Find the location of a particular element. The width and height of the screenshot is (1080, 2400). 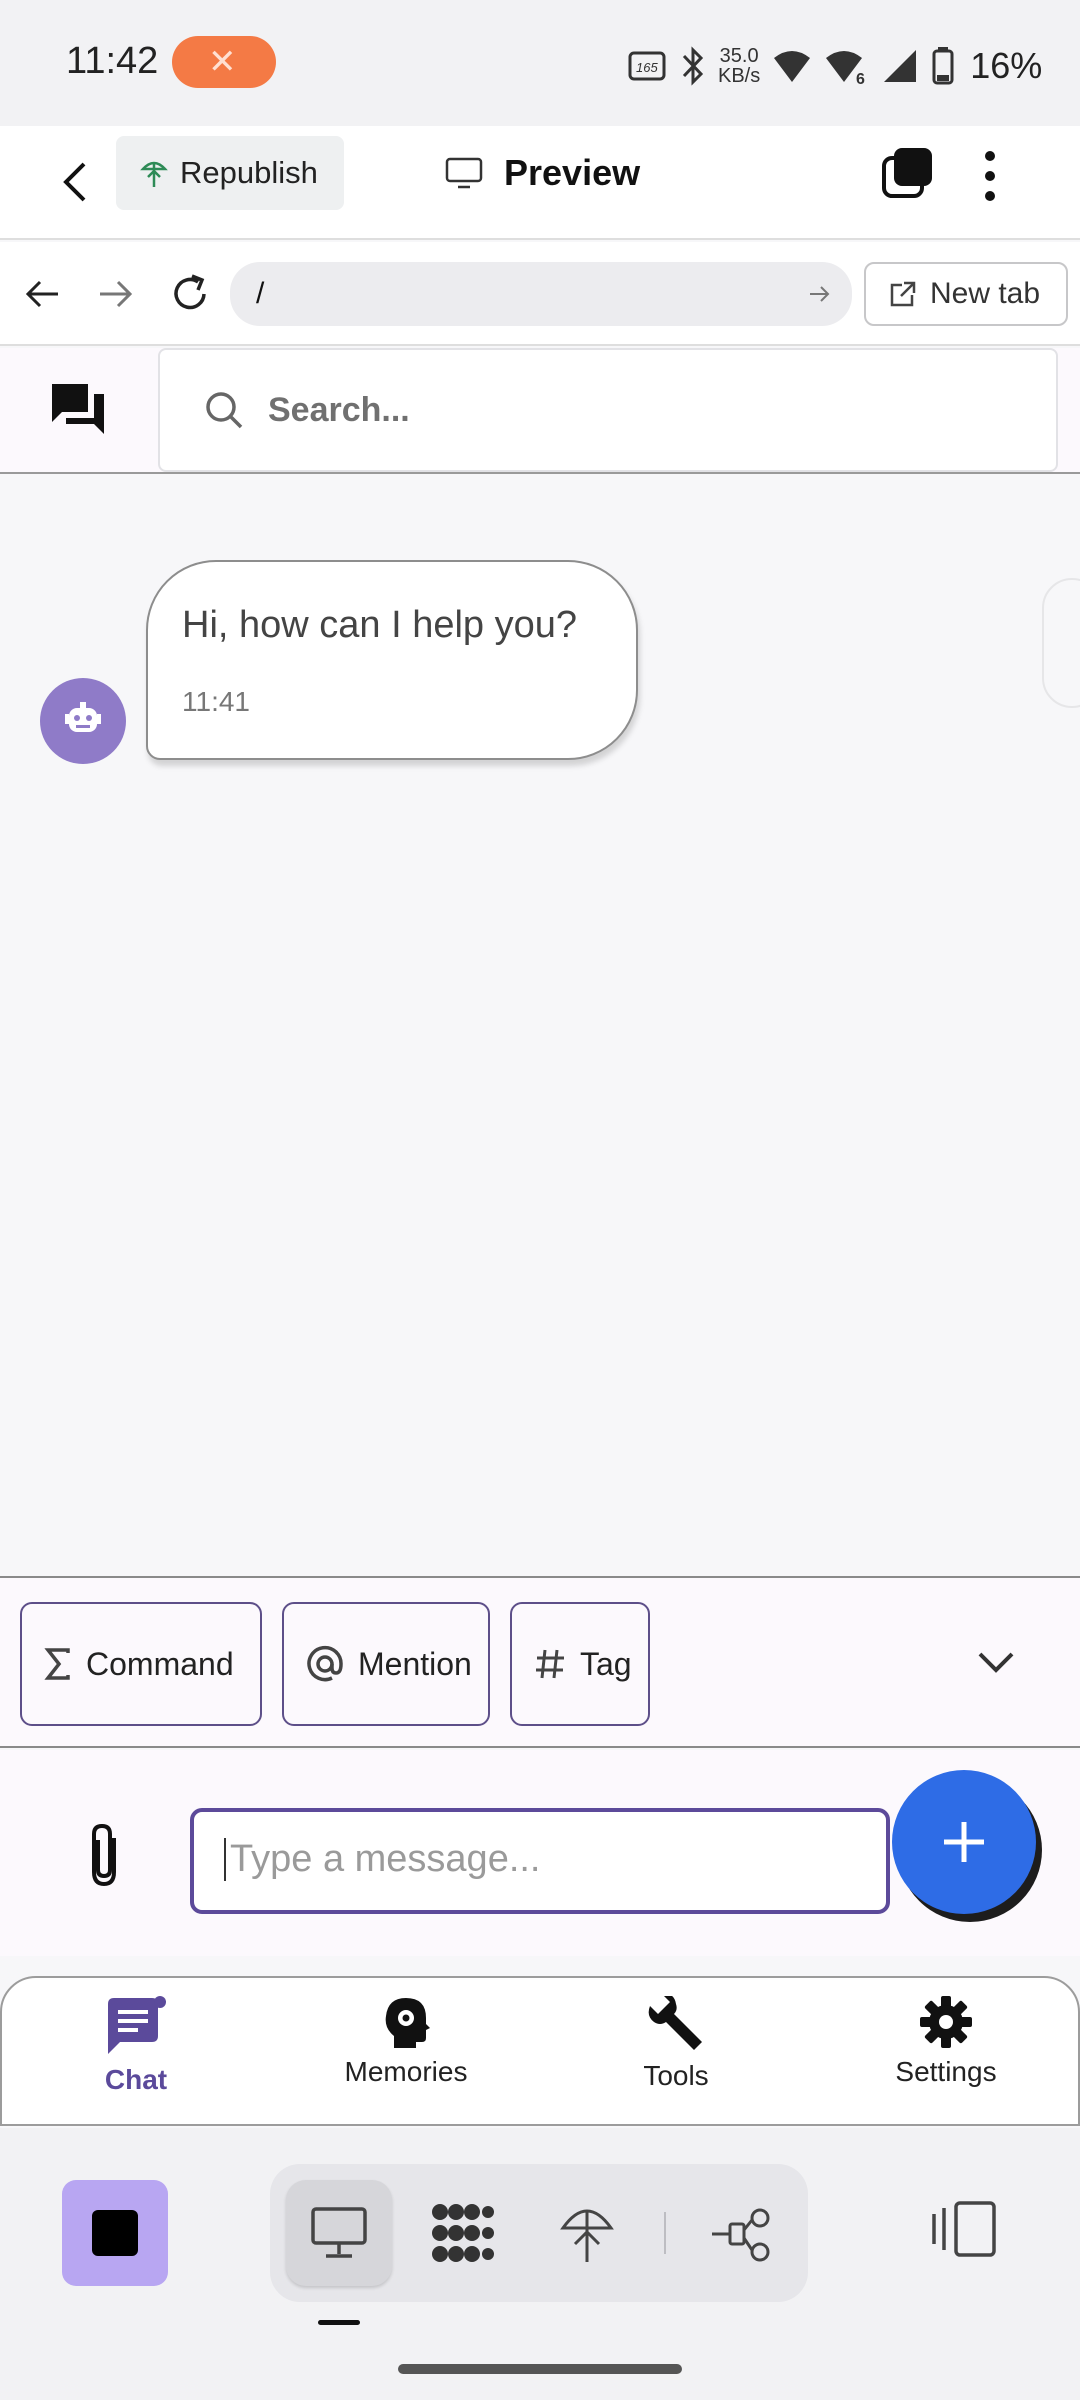

status-icons: 165 35.0 KB/s 6 16% is located at coordinates (835, 66).